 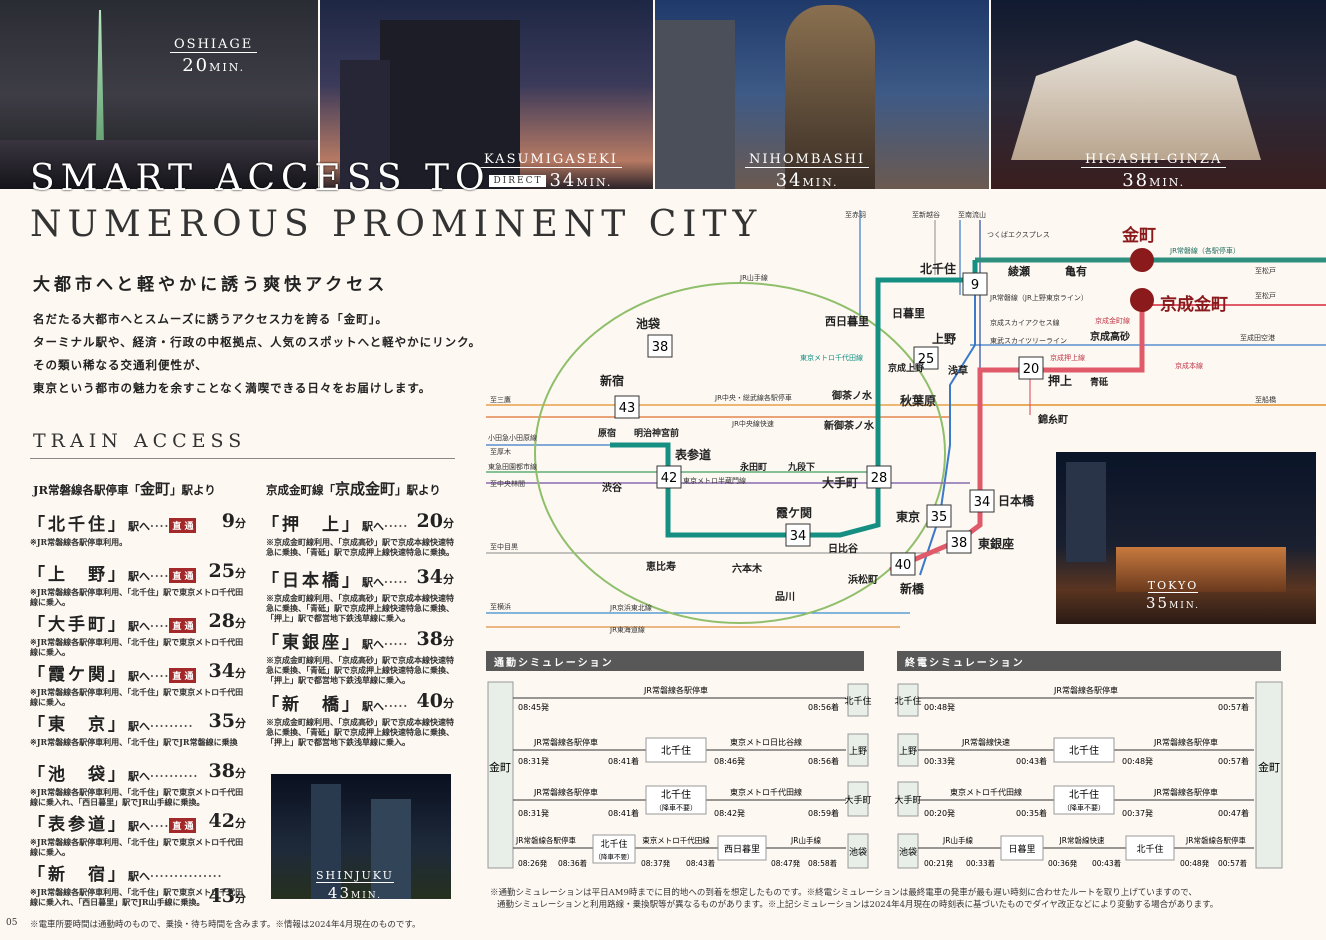 I want to click on commute-row: JR常磐線各駅停車 08:45発 08:56着 北千住, so click(x=692, y=700).